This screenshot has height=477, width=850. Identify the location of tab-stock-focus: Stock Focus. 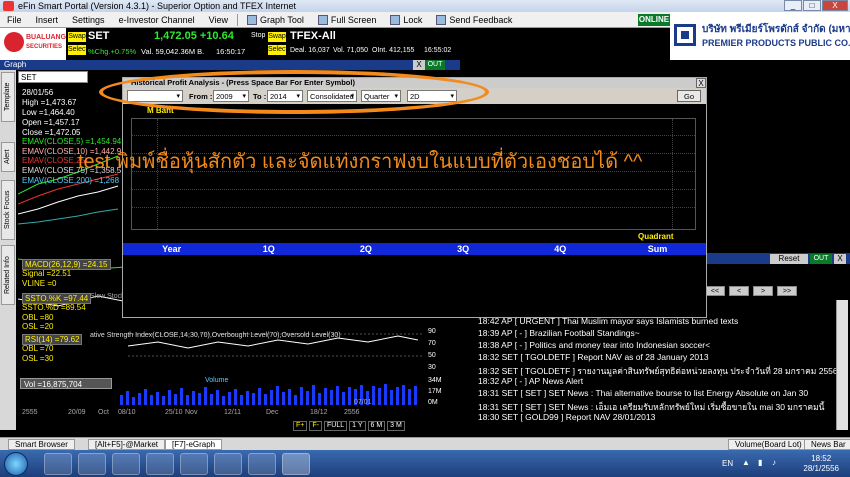
(8, 210).